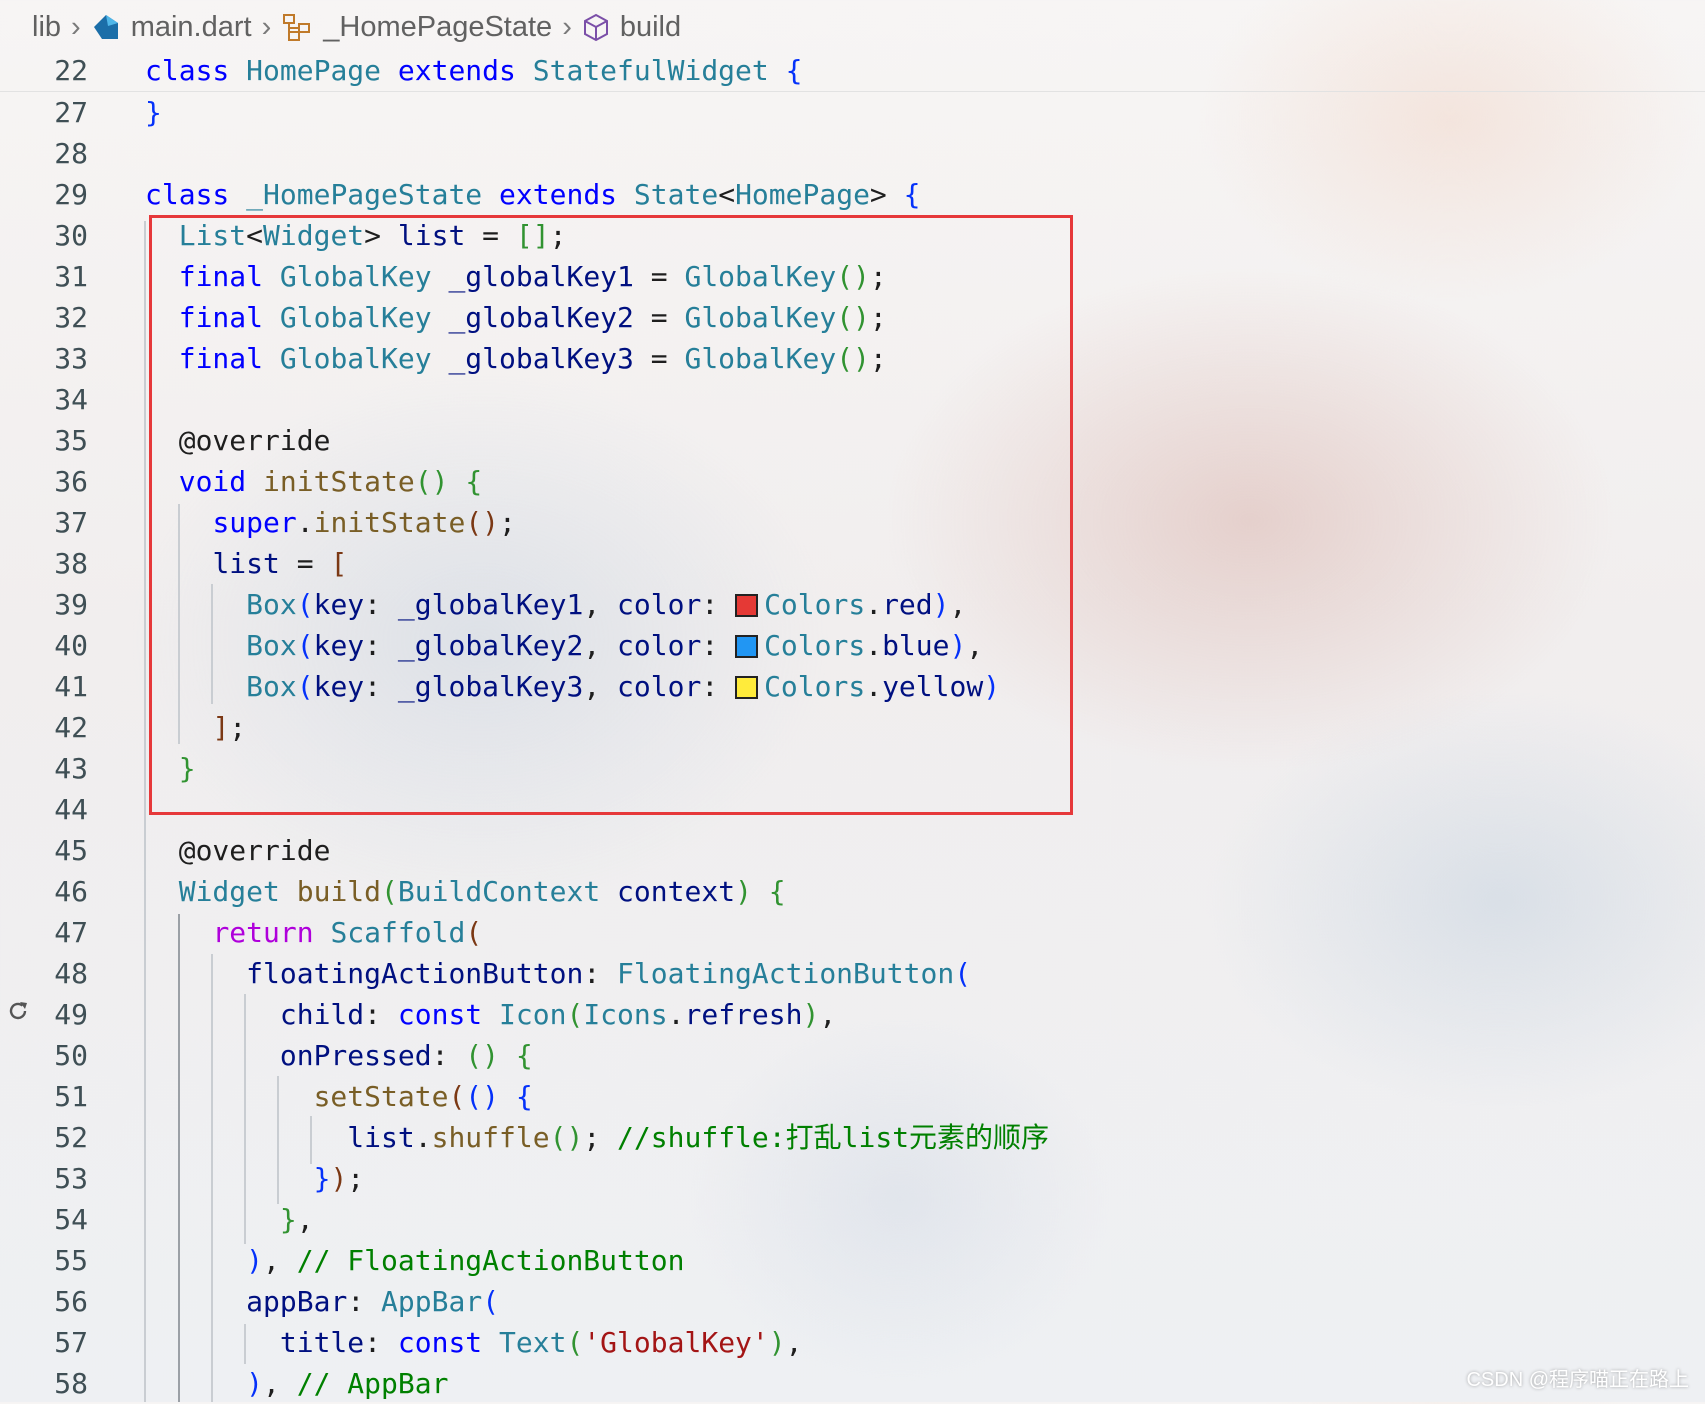 Image resolution: width=1705 pixels, height=1404 pixels. Describe the element at coordinates (229, 1219) in the screenshot. I see `code-text: },` at that location.